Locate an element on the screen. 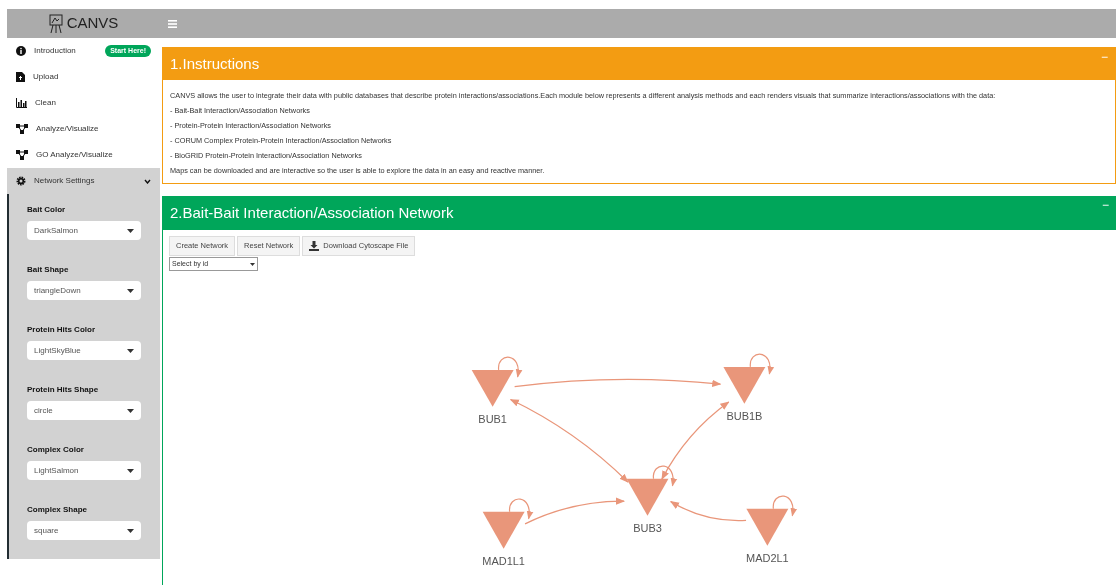 Image resolution: width=1116 pixels, height=585 pixels. menu-button is located at coordinates (172, 23).